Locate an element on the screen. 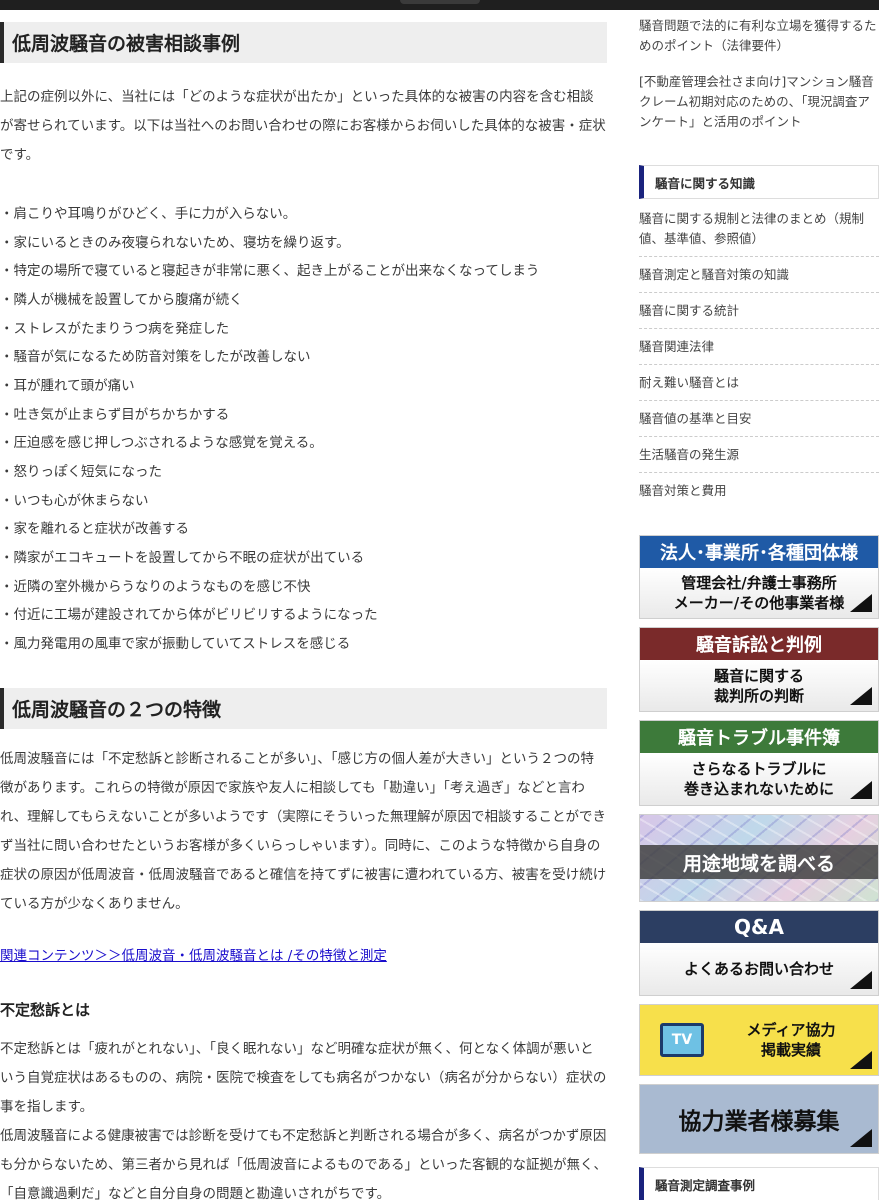 Image resolution: width=879 pixels, height=1200 pixels. banner-trouble-title: 騒音トラブル事件簿 is located at coordinates (759, 737).